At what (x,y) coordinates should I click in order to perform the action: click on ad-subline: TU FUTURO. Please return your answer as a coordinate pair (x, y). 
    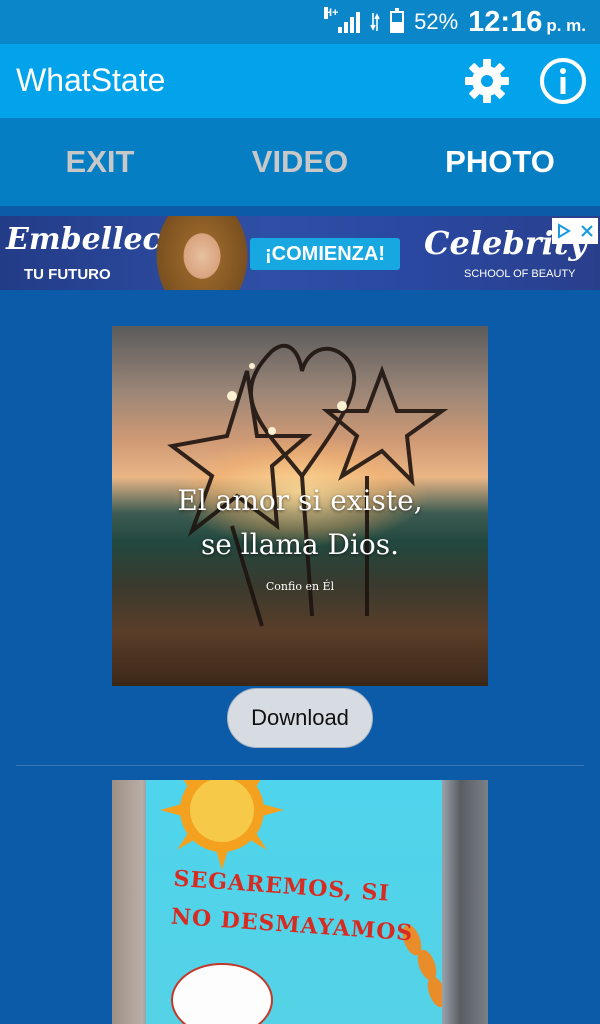
    Looking at the image, I should click on (67, 274).